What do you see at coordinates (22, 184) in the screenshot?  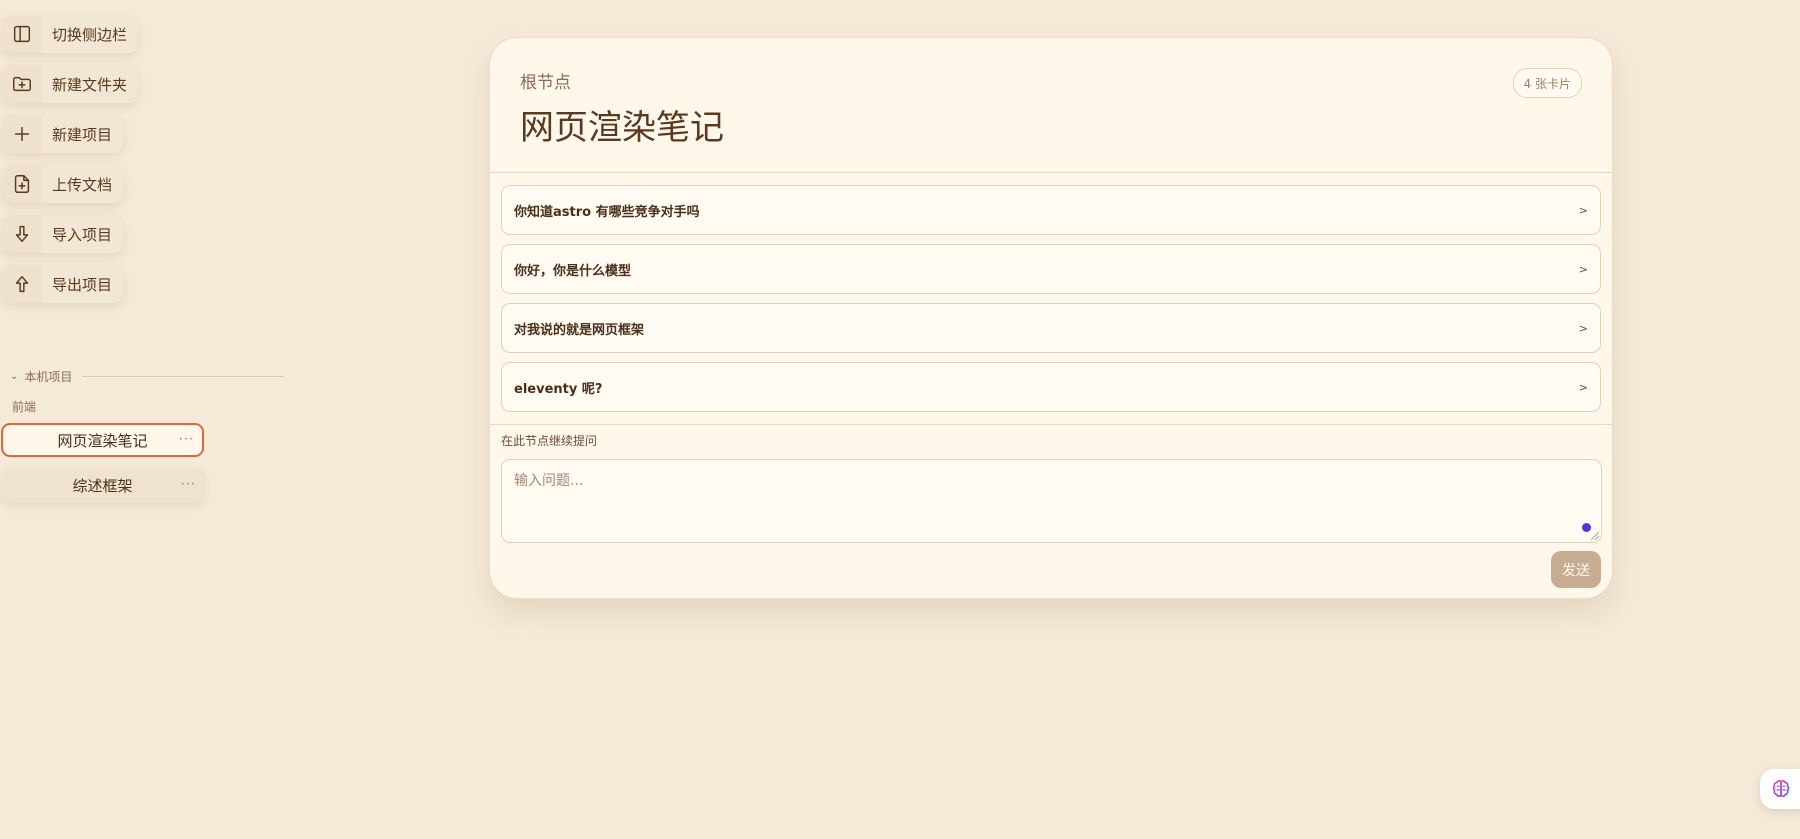 I see `file-plus-icon` at bounding box center [22, 184].